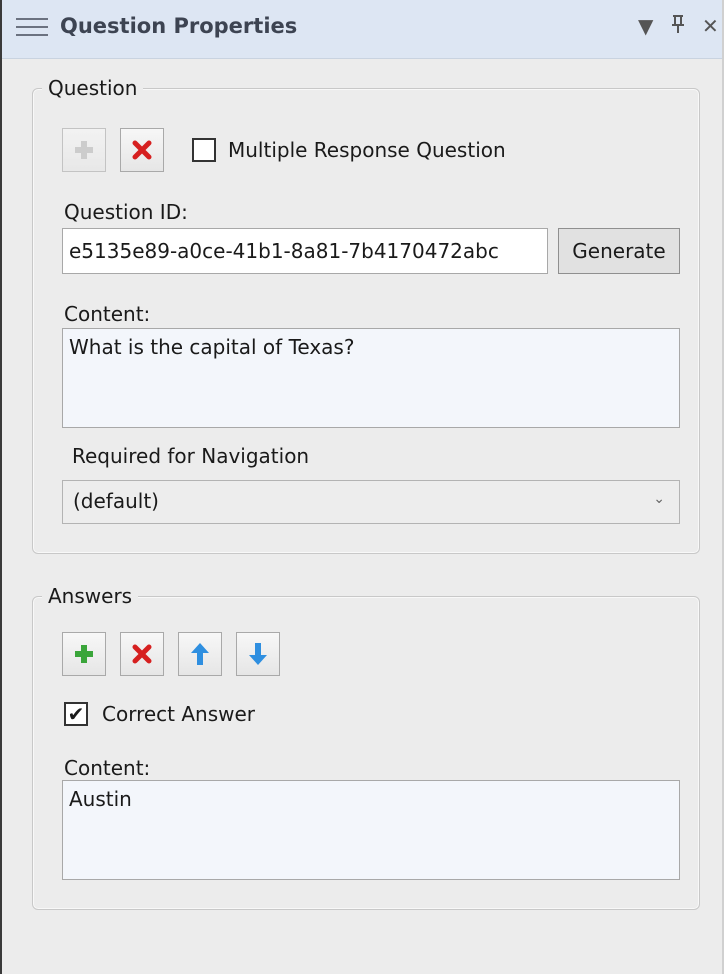 This screenshot has height=974, width=726. I want to click on move-up-button, so click(200, 654).